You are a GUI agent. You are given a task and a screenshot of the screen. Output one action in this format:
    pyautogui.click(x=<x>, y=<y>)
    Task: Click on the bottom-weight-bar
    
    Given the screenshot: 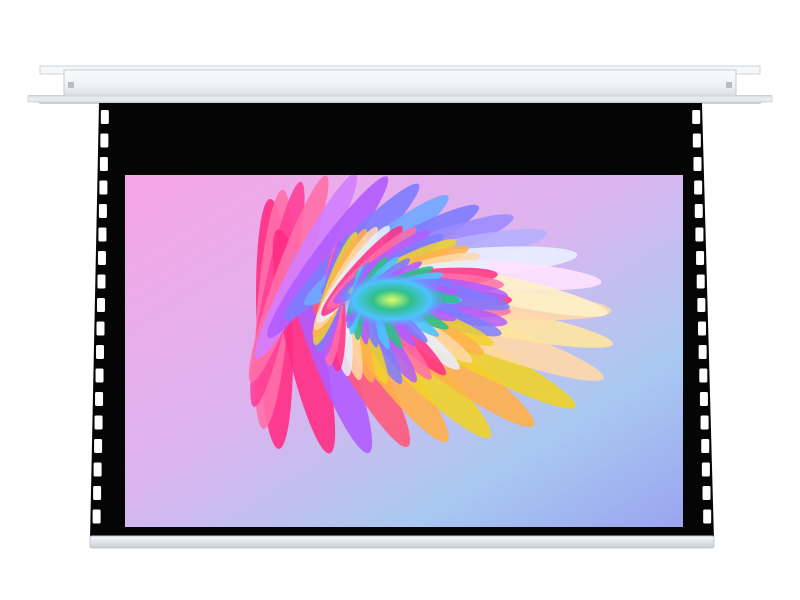 What is the action you would take?
    pyautogui.click(x=402, y=542)
    